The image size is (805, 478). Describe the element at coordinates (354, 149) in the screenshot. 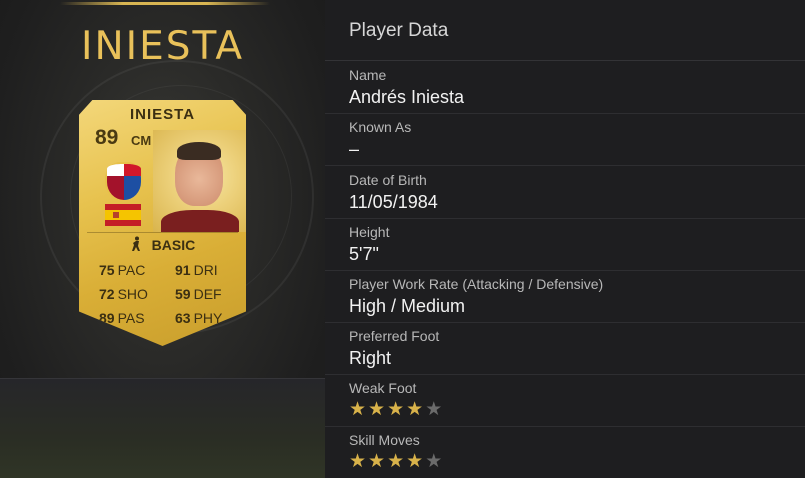

I see `field-value: –` at that location.